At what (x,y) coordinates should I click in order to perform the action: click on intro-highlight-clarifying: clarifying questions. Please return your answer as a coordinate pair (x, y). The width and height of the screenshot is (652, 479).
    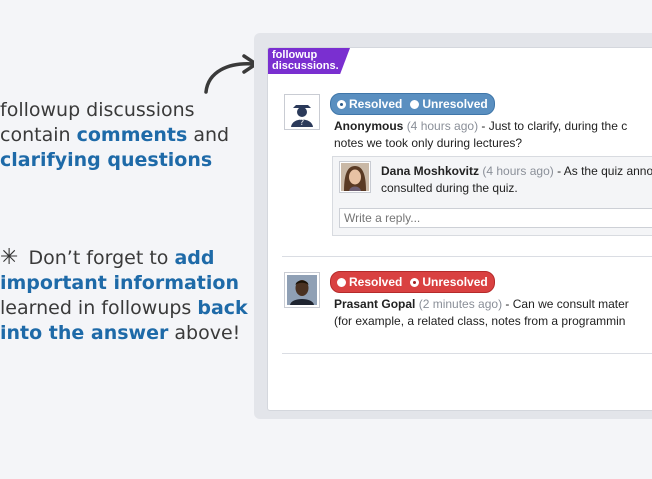
    Looking at the image, I should click on (106, 160).